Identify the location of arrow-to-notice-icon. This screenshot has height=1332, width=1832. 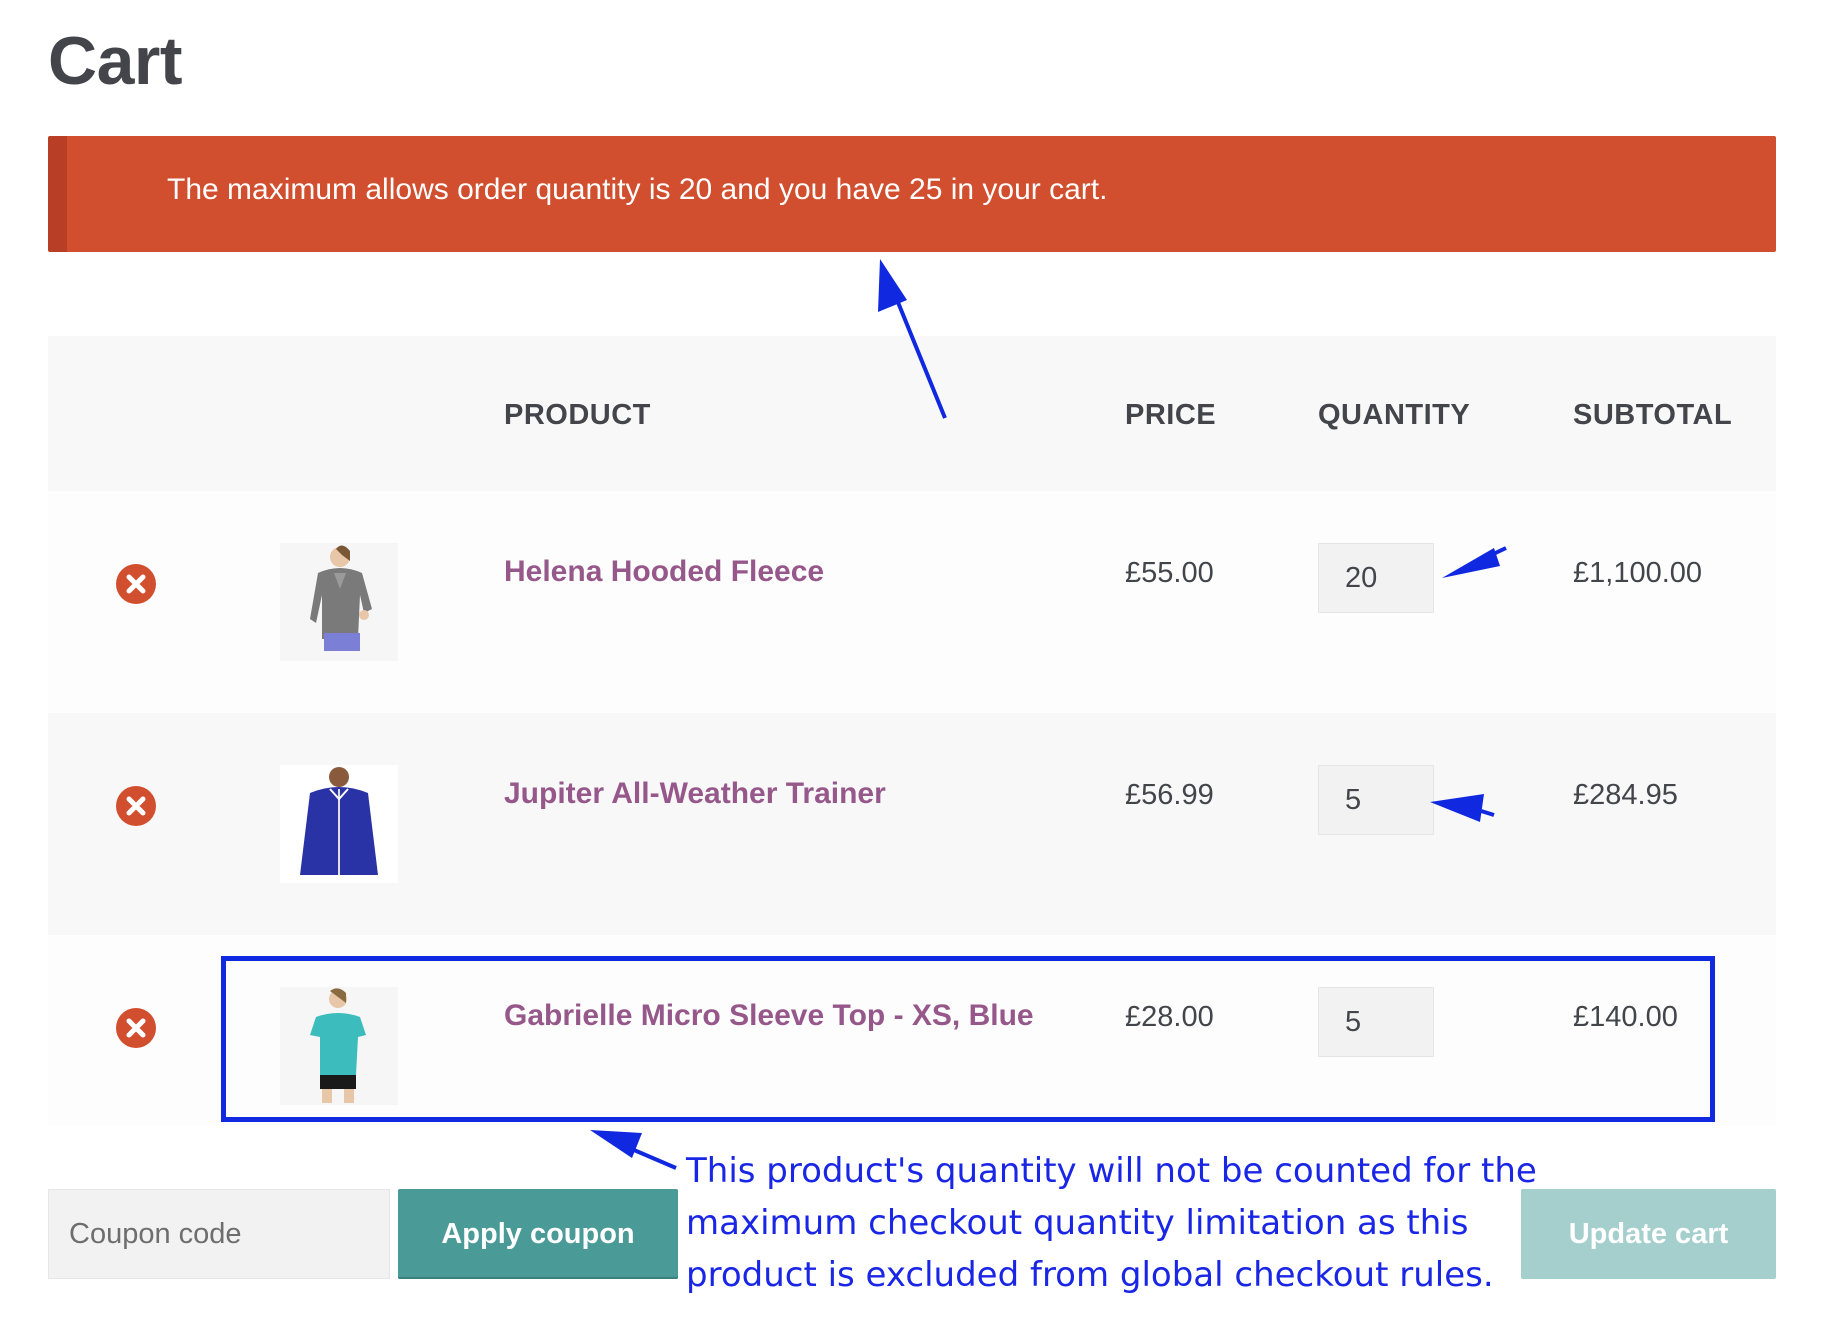
(912, 339).